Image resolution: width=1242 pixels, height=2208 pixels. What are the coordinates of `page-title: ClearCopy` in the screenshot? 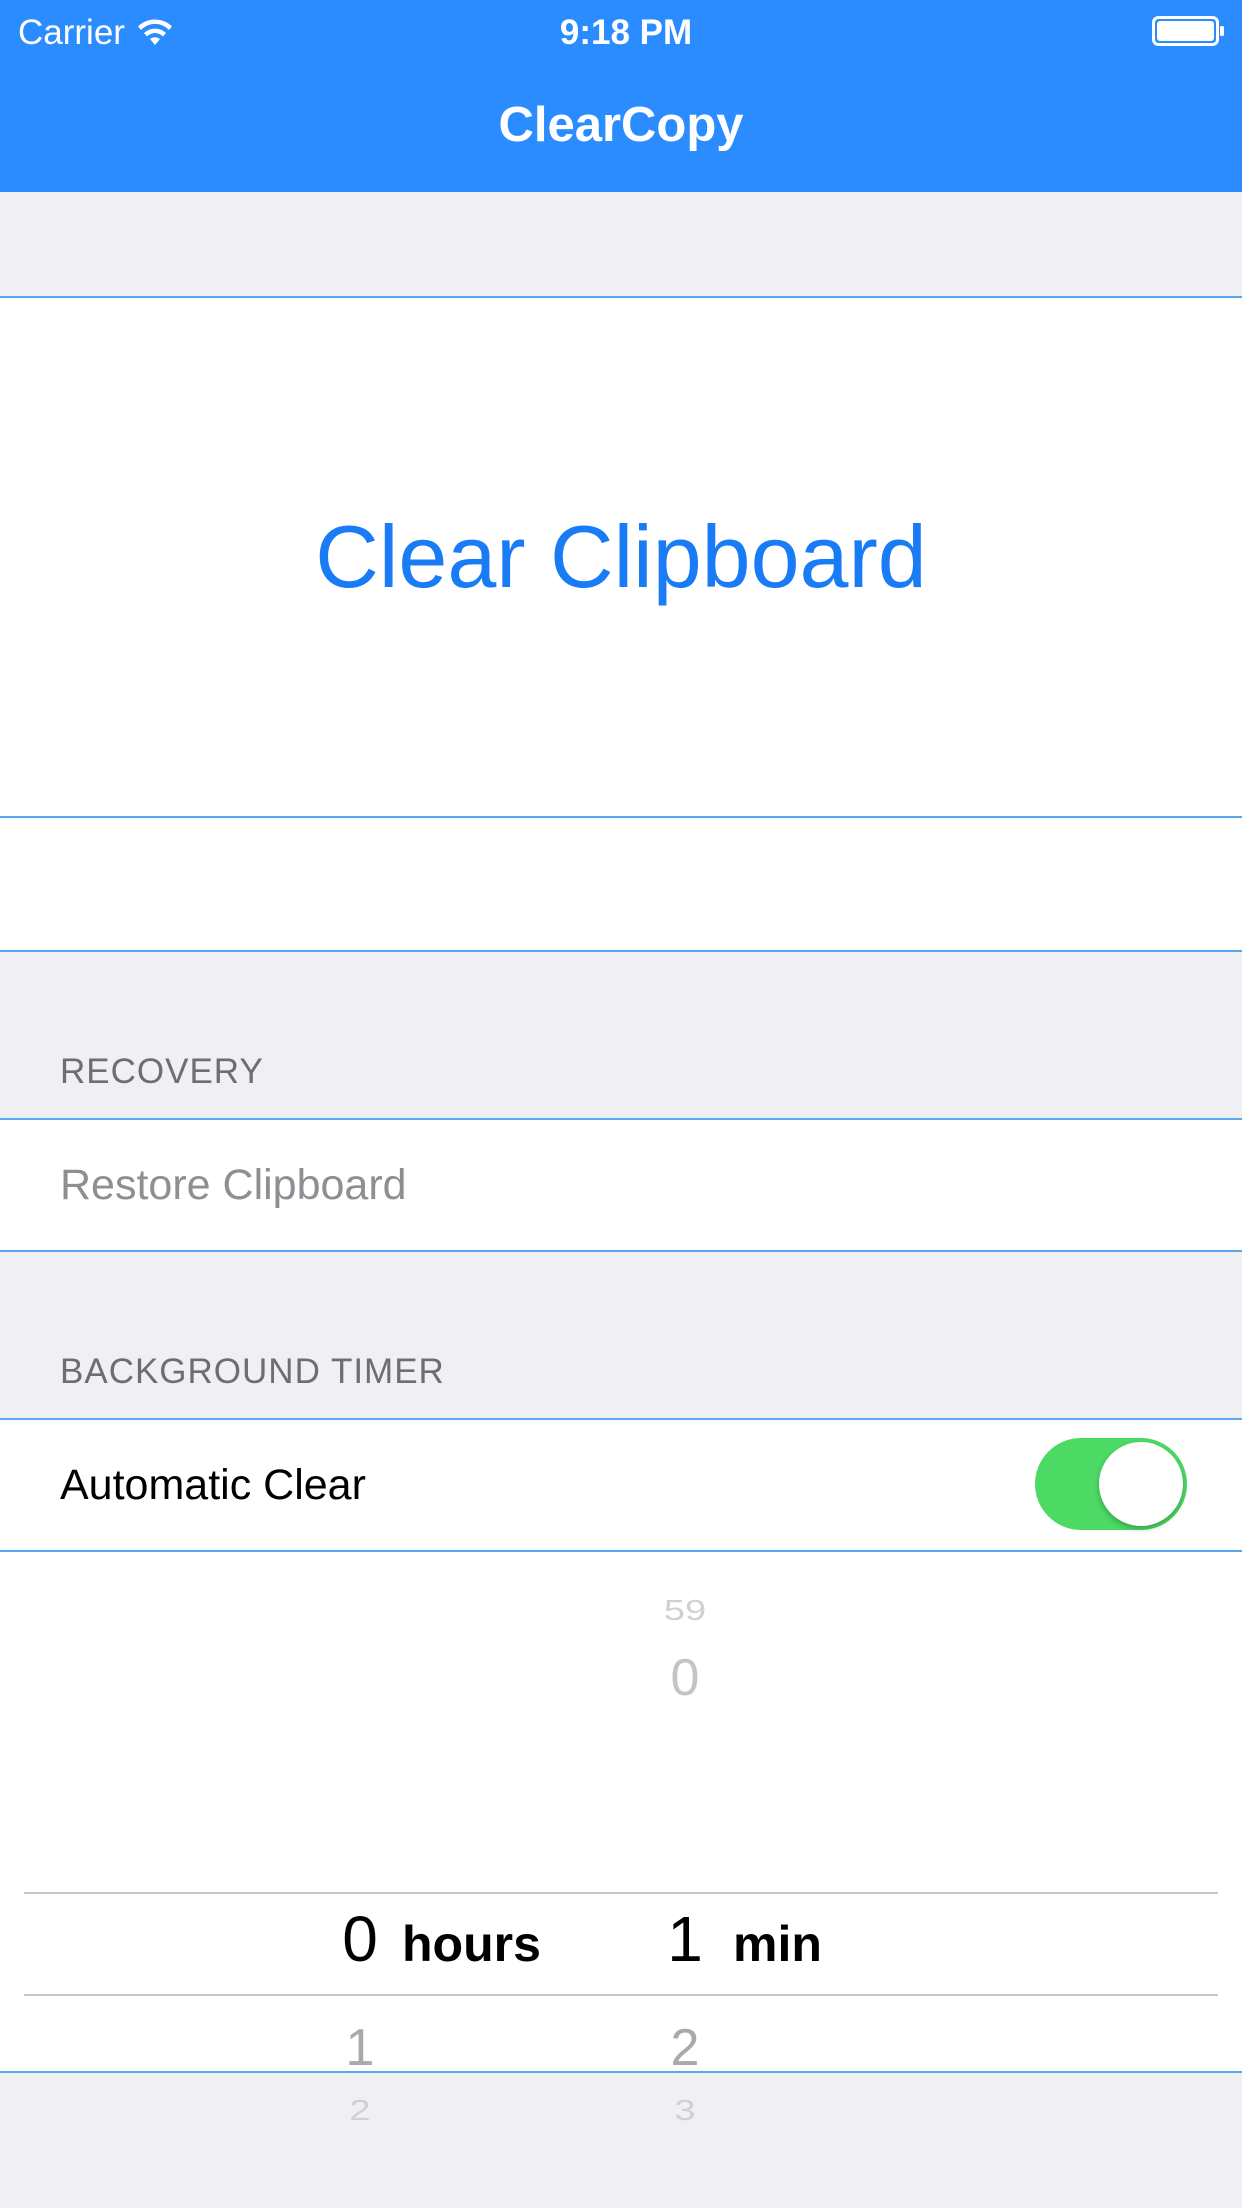 It's located at (621, 125).